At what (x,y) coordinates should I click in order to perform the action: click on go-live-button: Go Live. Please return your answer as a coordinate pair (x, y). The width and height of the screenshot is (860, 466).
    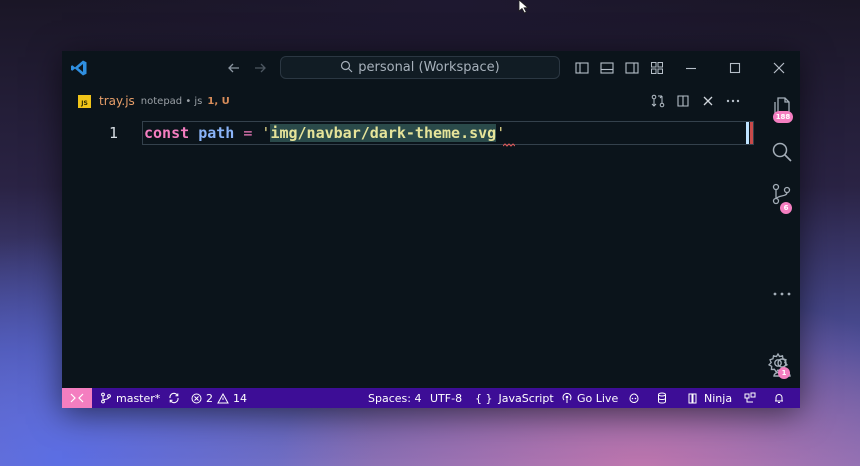
    Looking at the image, I should click on (589, 398).